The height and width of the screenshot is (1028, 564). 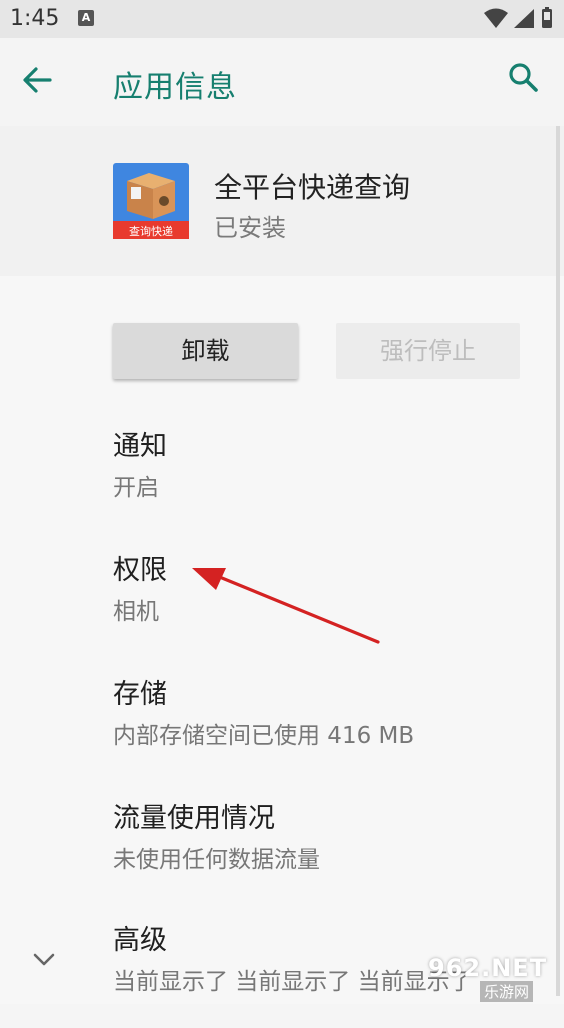 What do you see at coordinates (175, 87) in the screenshot?
I see `page-title: 应用信息` at bounding box center [175, 87].